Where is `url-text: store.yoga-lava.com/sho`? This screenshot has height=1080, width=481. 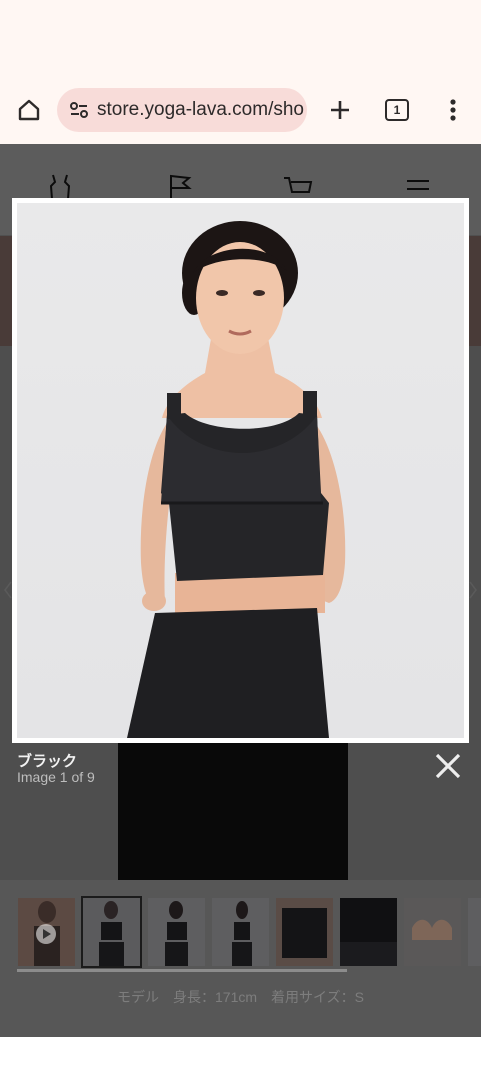 url-text: store.yoga-lava.com/sho is located at coordinates (200, 109).